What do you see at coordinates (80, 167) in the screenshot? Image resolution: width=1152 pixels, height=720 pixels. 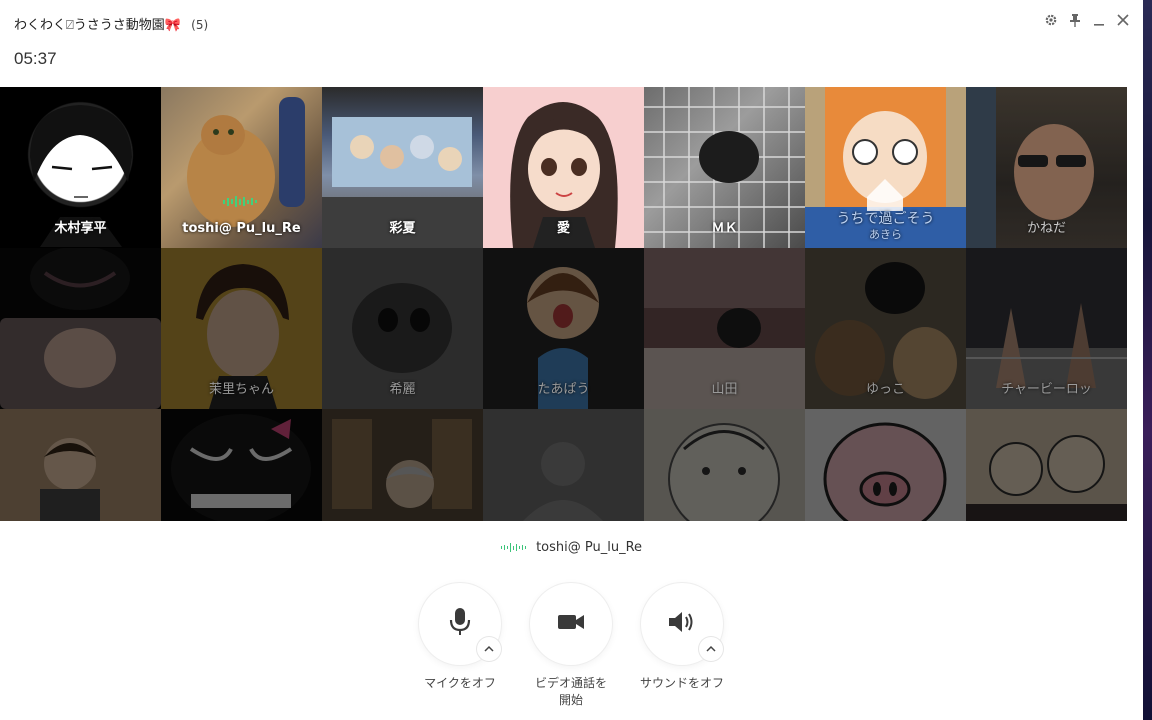 I see `participant-tile: 木村享平` at bounding box center [80, 167].